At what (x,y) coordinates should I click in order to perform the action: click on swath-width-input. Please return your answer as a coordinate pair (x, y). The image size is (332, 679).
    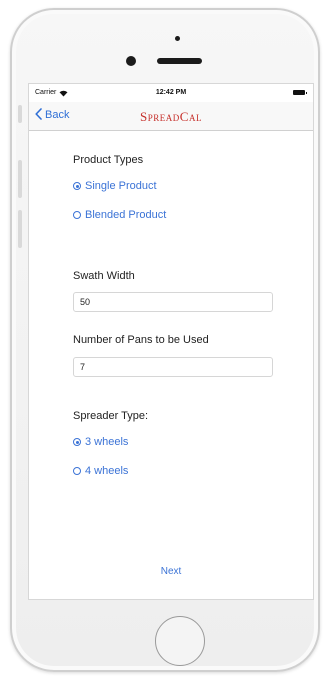
    Looking at the image, I should click on (173, 302).